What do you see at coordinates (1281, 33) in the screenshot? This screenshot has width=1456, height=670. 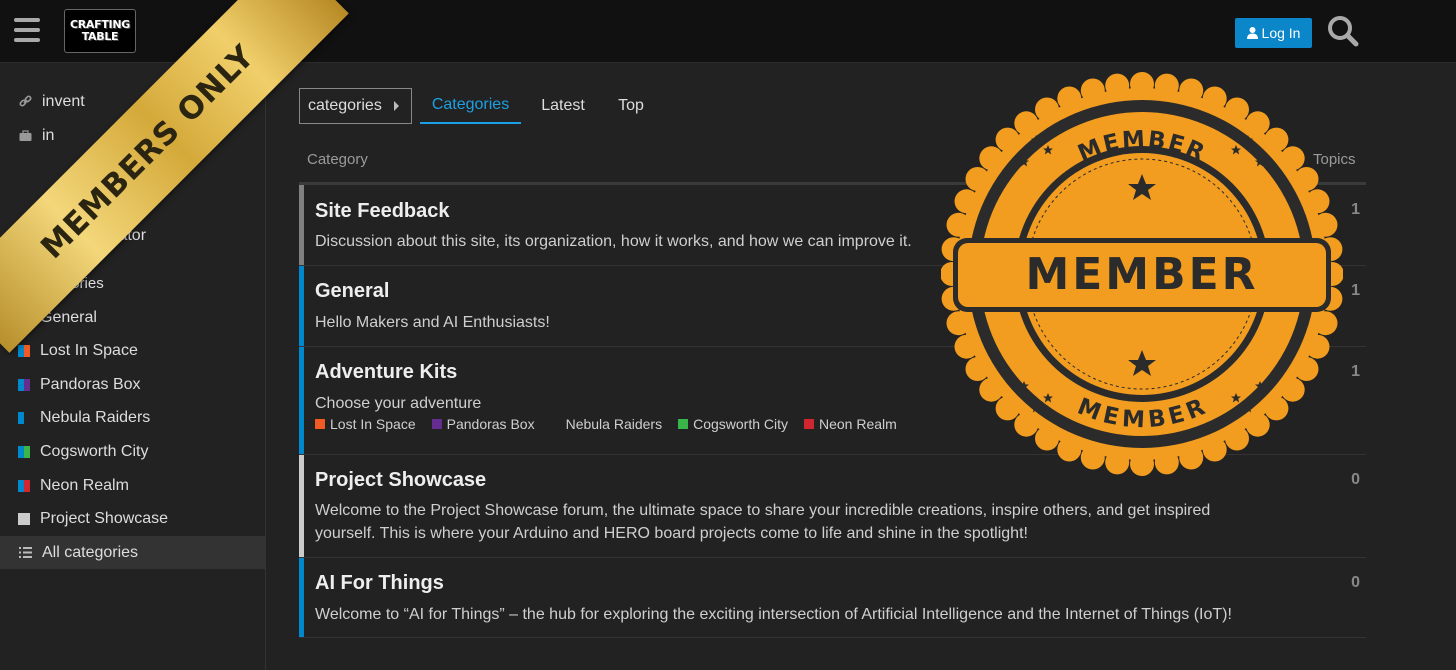 I see `login-label: Log In` at bounding box center [1281, 33].